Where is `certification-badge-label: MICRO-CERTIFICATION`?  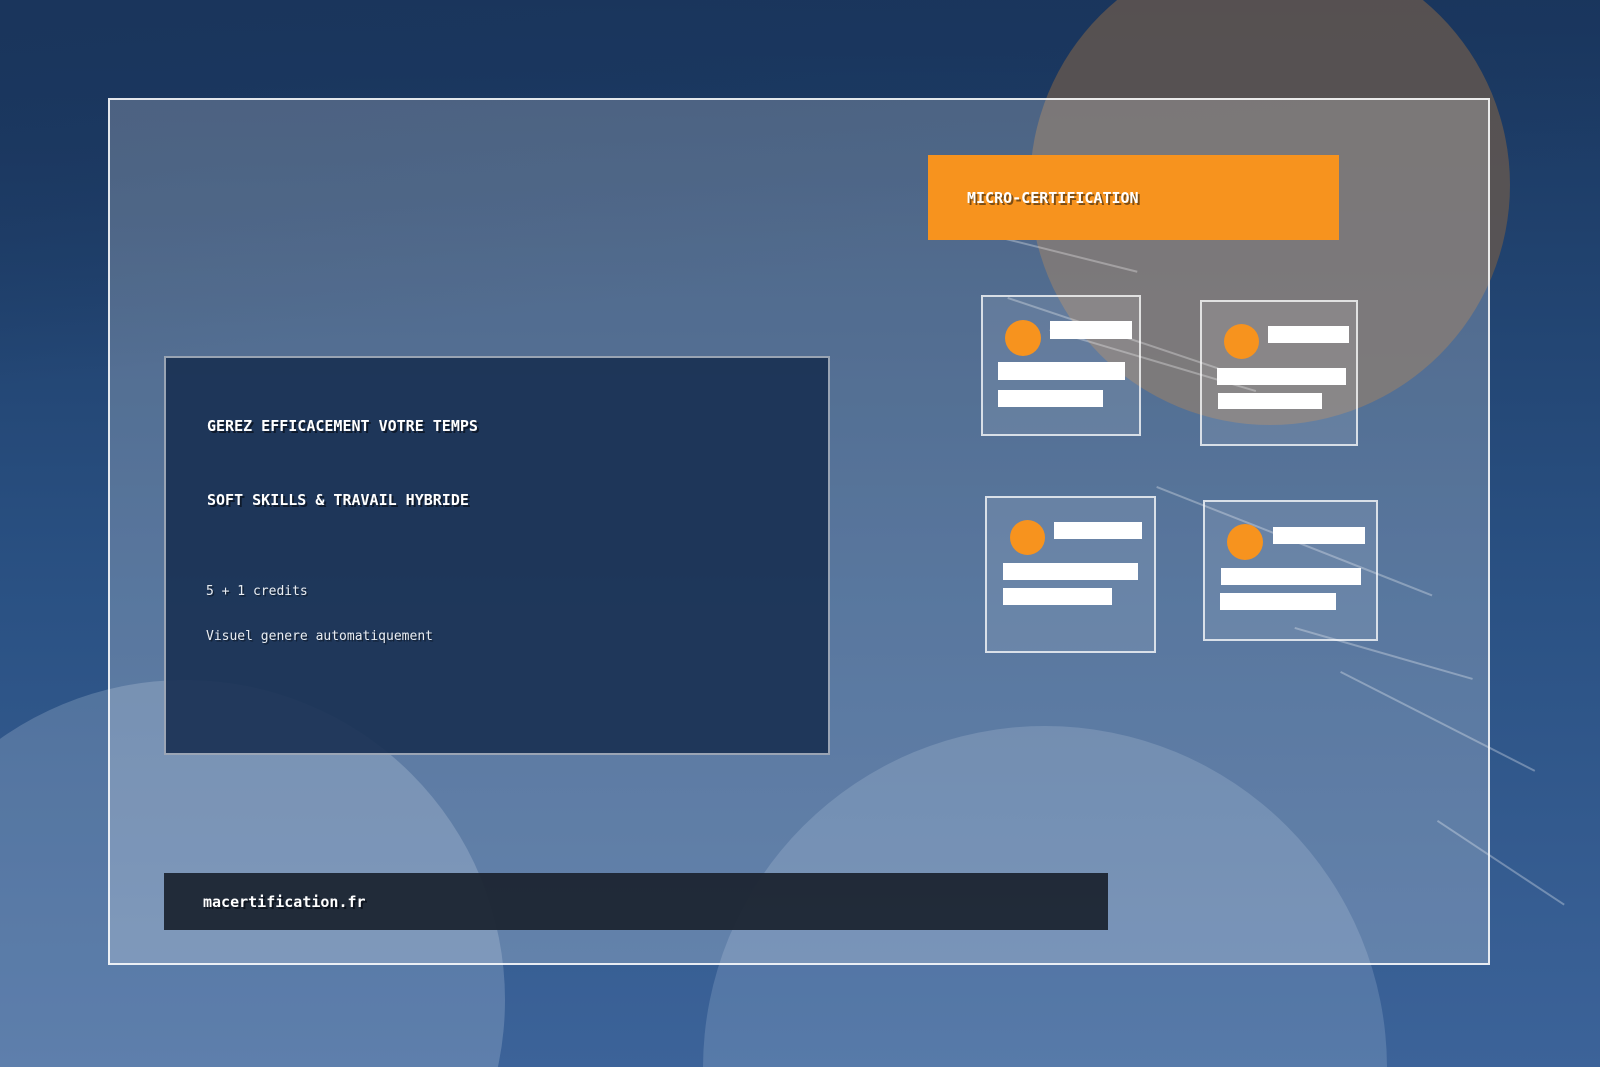
certification-badge-label: MICRO-CERTIFICATION is located at coordinates (1053, 197).